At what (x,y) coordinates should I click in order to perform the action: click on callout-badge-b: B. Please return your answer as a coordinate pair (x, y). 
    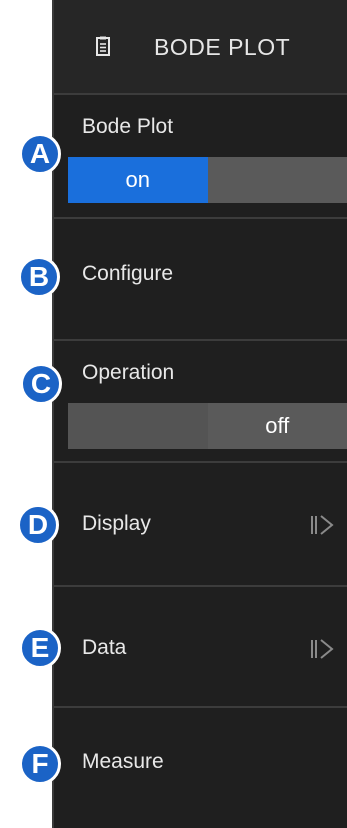
    Looking at the image, I should click on (39, 277).